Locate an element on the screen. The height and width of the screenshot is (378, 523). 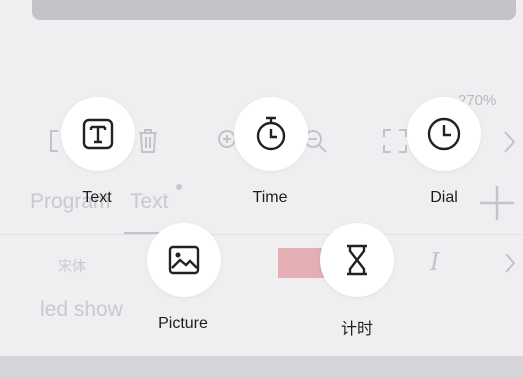
text-content-field: led show is located at coordinates (81, 310).